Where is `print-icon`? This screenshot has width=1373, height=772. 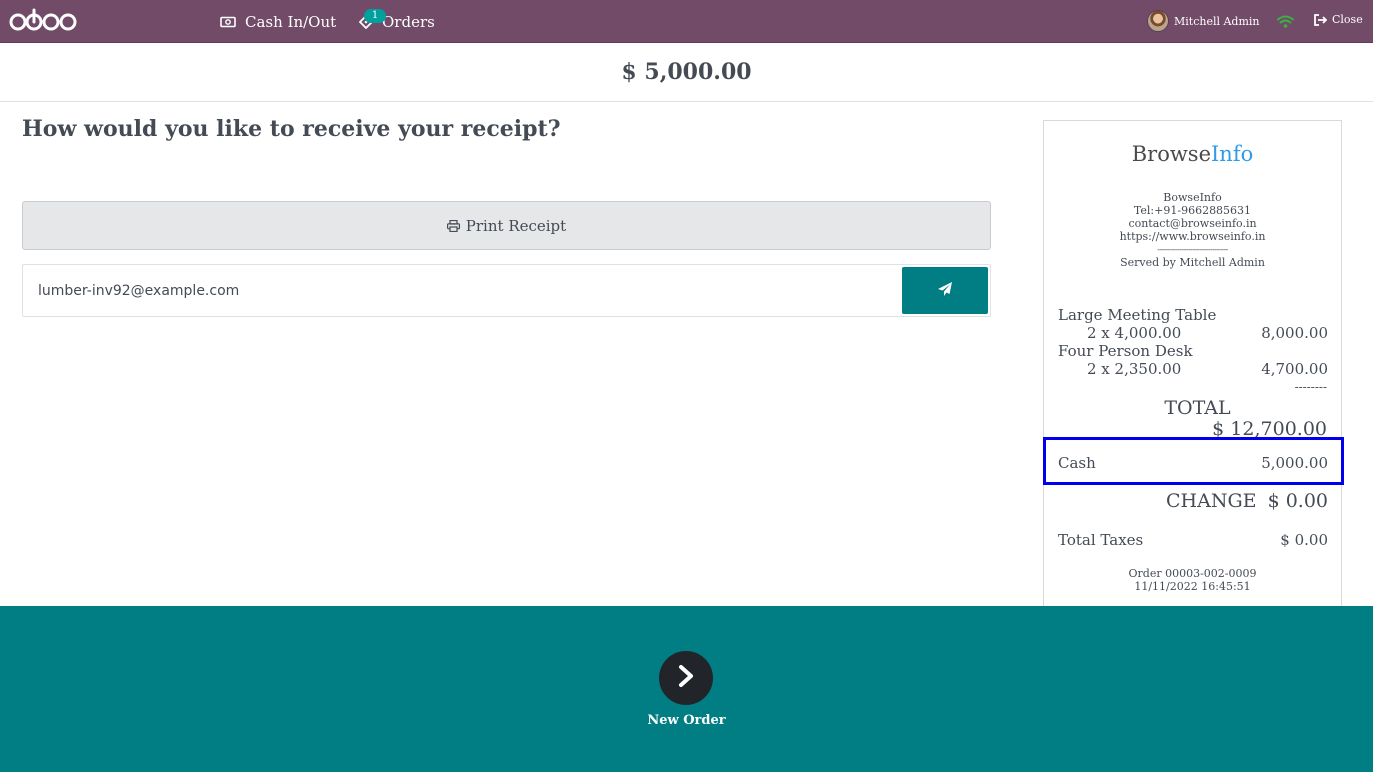
print-icon is located at coordinates (453, 225).